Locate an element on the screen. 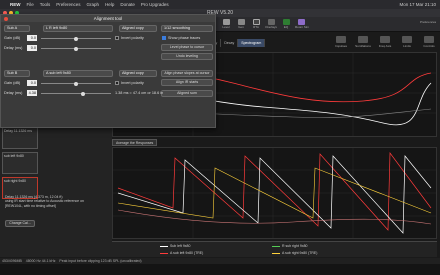 This screenshot has width=440, height=275. memory-status: 453/4096MB is located at coordinates (12, 261).